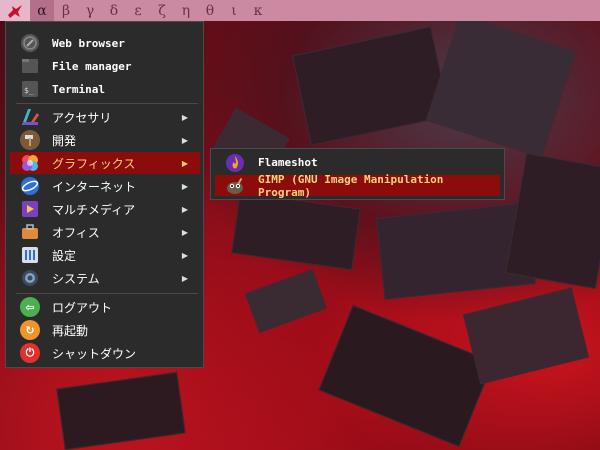  I want to click on menu-item-graphics: グラフィックス ▶, so click(105, 163).